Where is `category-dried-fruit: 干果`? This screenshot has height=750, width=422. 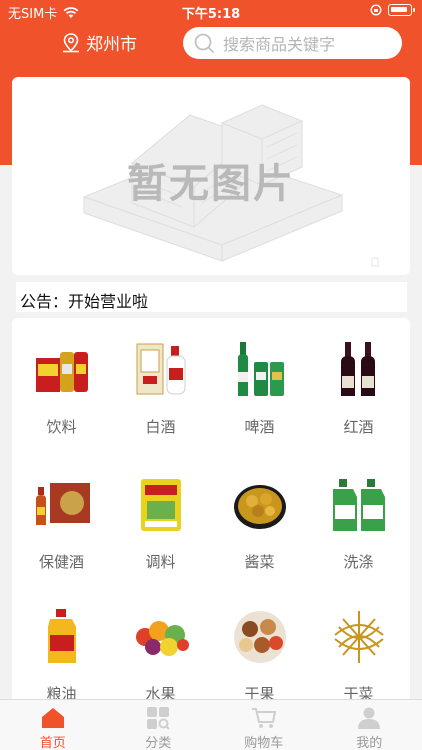
category-dried-fruit: 干果 is located at coordinates (259, 654).